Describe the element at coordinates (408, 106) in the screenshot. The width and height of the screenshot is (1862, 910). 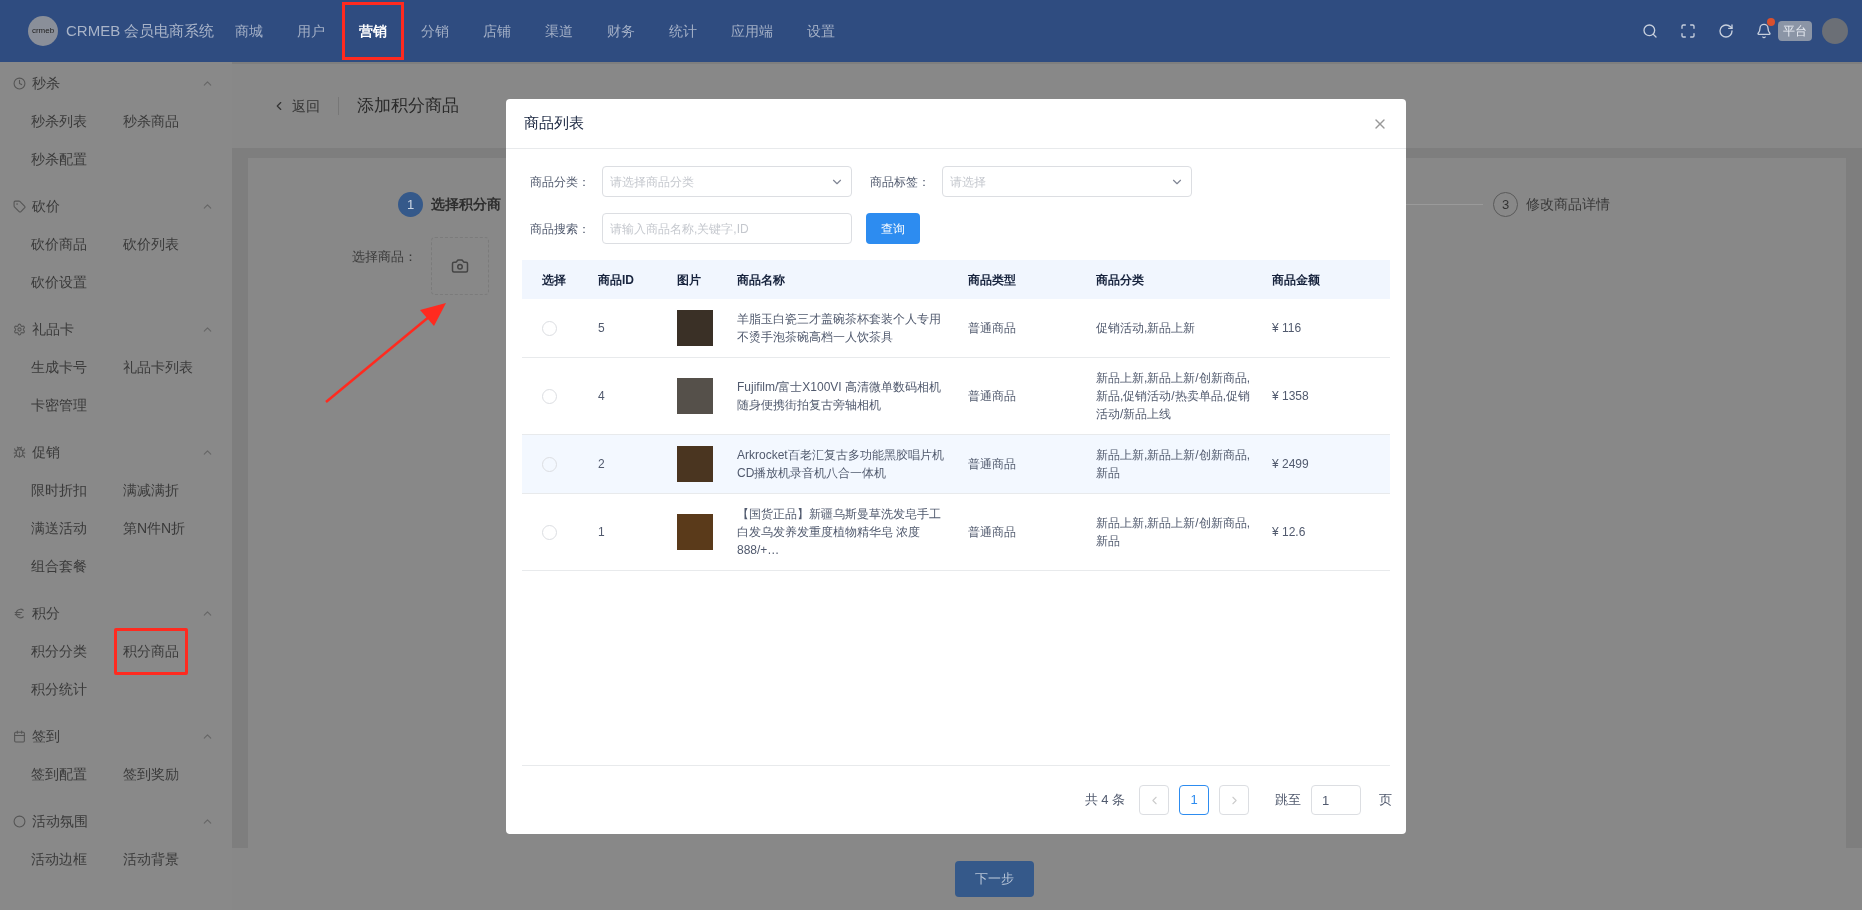
I see `page-title: 添加积分商品` at that location.